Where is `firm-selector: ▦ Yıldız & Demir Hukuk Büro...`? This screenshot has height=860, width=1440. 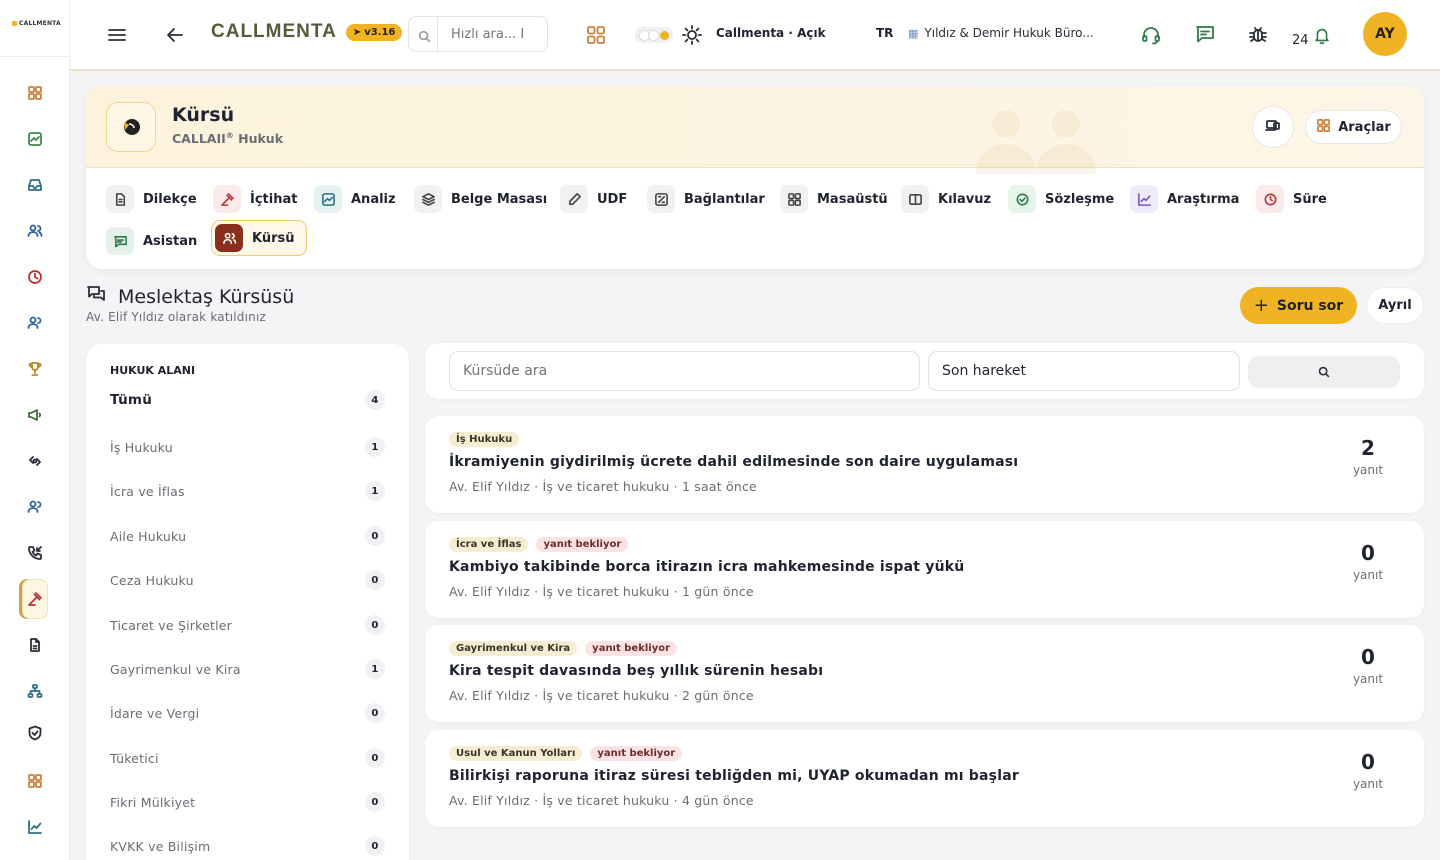
firm-selector: ▦ Yıldız & Demir Hukuk Büro... is located at coordinates (1001, 33).